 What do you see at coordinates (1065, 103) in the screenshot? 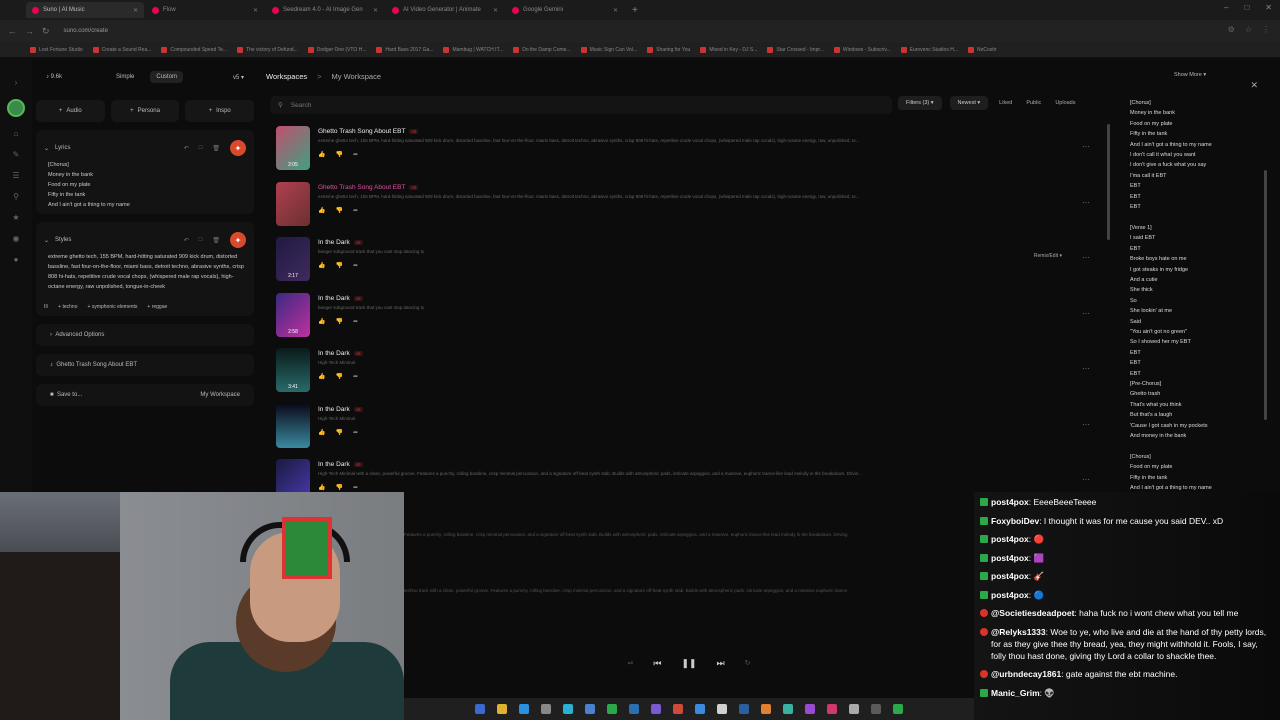
I see `tab-uploads: Uploads` at bounding box center [1065, 103].